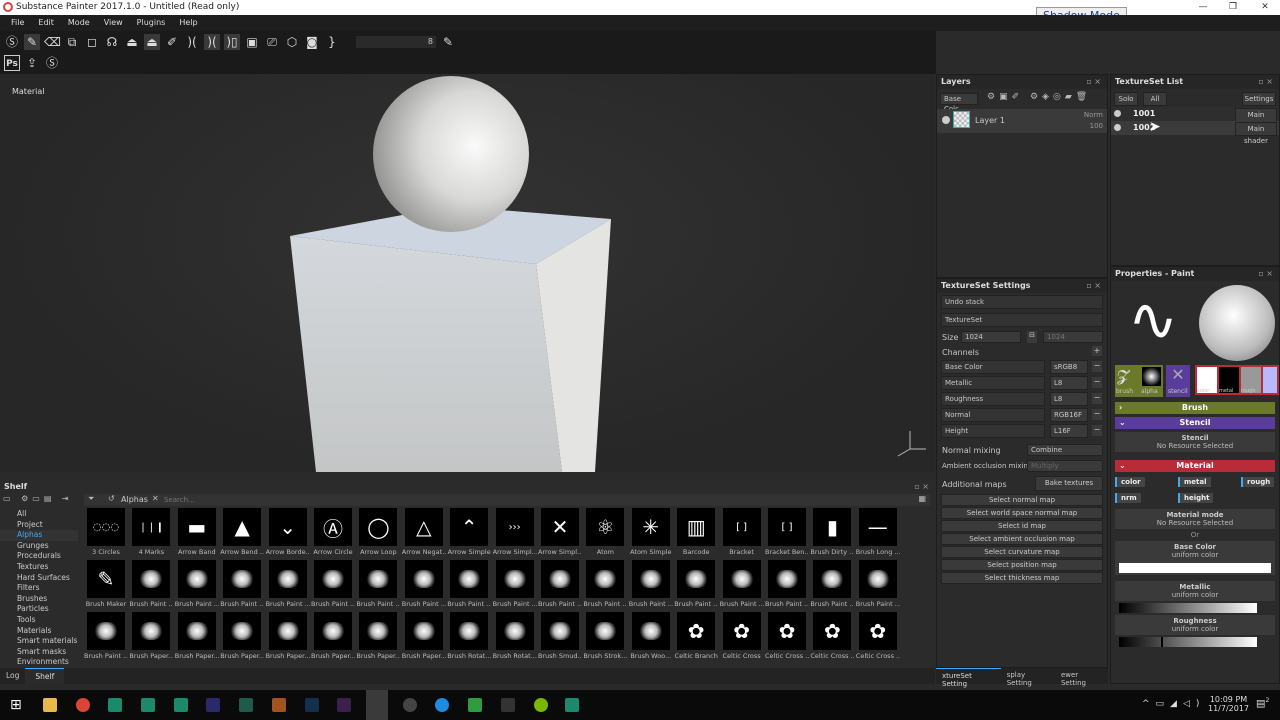 The width and height of the screenshot is (1280, 720). What do you see at coordinates (1262, 703) in the screenshot?
I see `notifications-icon: ▤2` at bounding box center [1262, 703].